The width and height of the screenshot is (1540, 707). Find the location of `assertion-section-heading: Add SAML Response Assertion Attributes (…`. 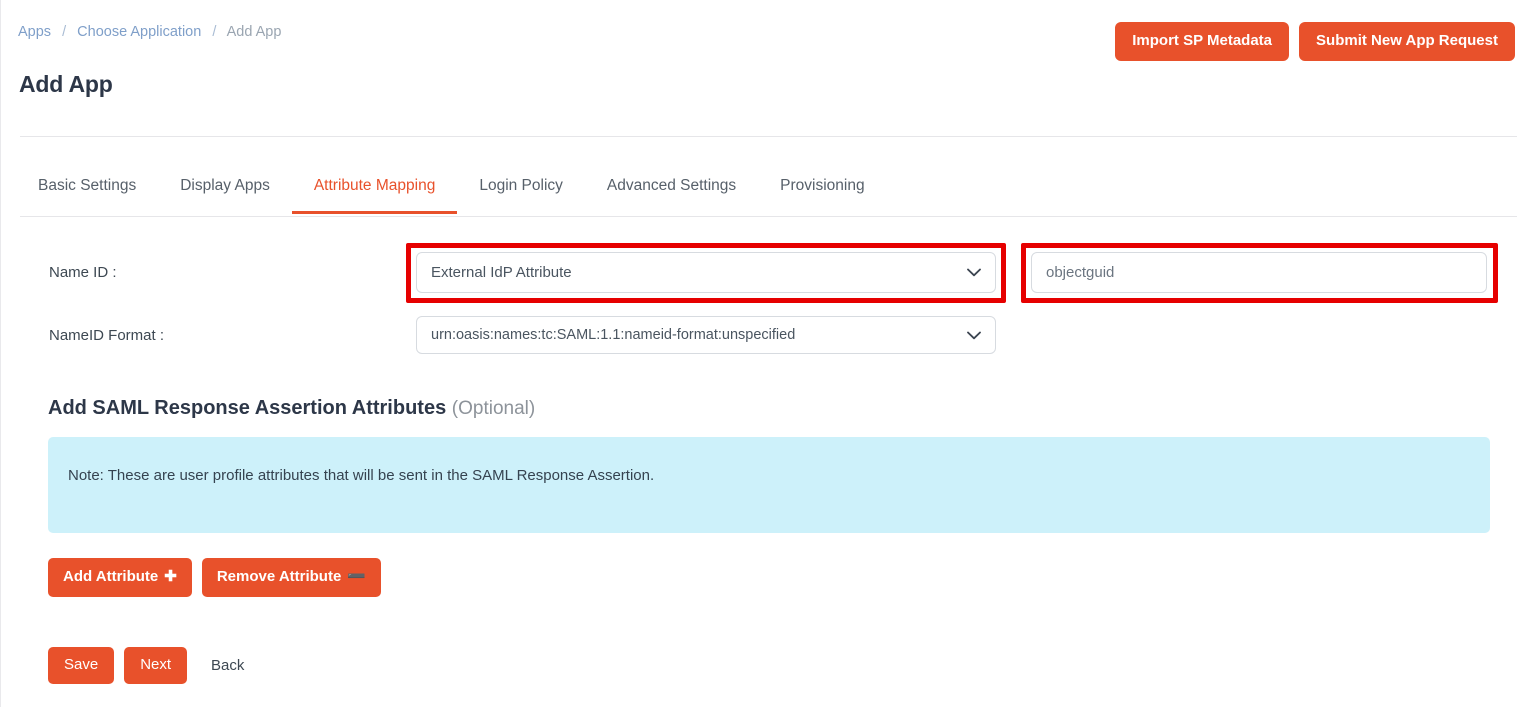

assertion-section-heading: Add SAML Response Assertion Attributes (… is located at coordinates (291, 408).